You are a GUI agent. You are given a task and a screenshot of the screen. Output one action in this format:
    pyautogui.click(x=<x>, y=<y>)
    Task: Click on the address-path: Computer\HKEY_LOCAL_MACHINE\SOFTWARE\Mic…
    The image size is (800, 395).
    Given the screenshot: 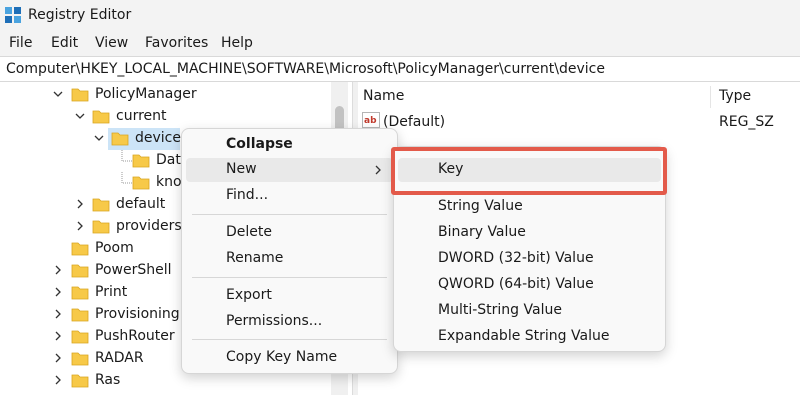 What is the action you would take?
    pyautogui.click(x=305, y=69)
    